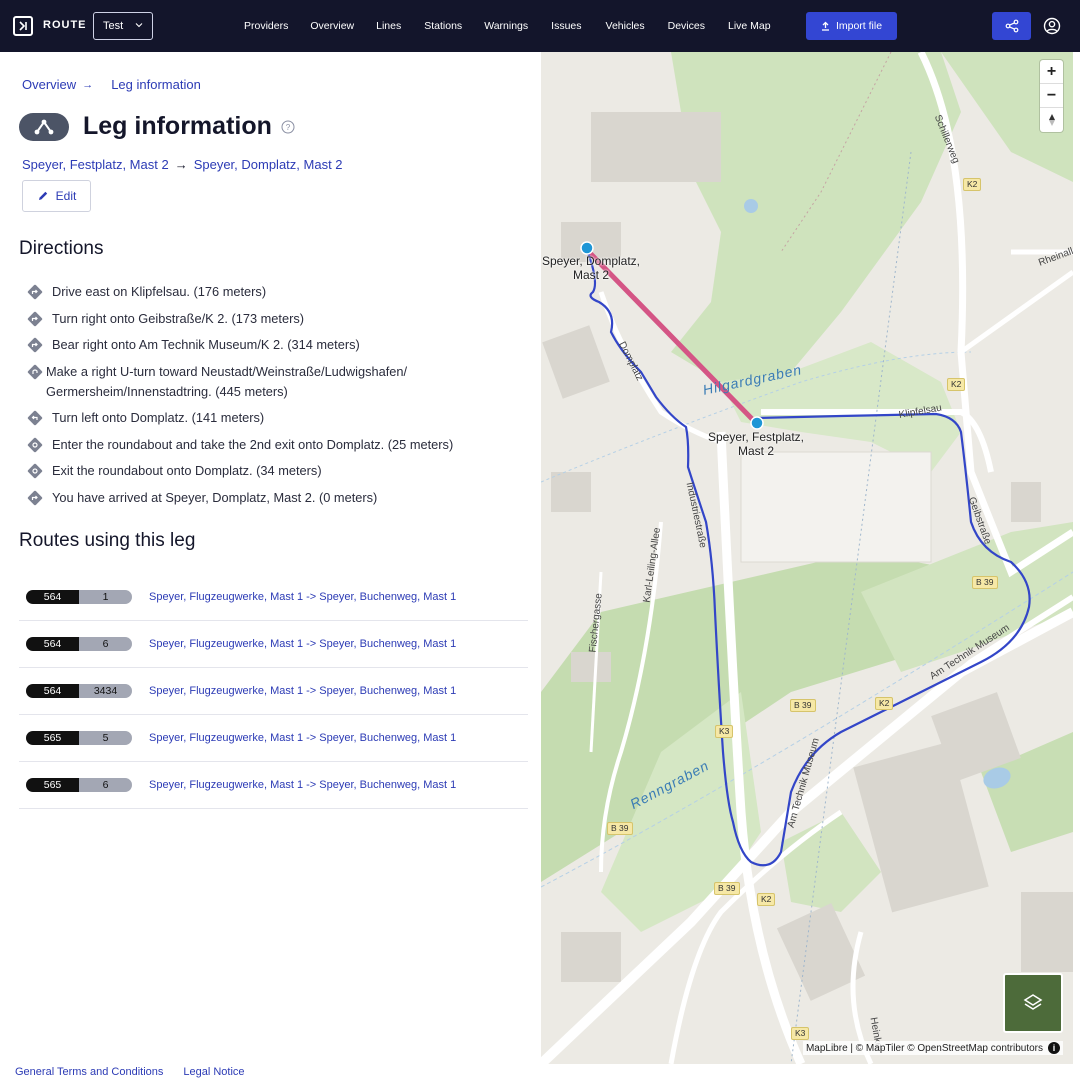  I want to click on direction-step: Turn left onto Domplatz. (141 meters), so click(276, 421).